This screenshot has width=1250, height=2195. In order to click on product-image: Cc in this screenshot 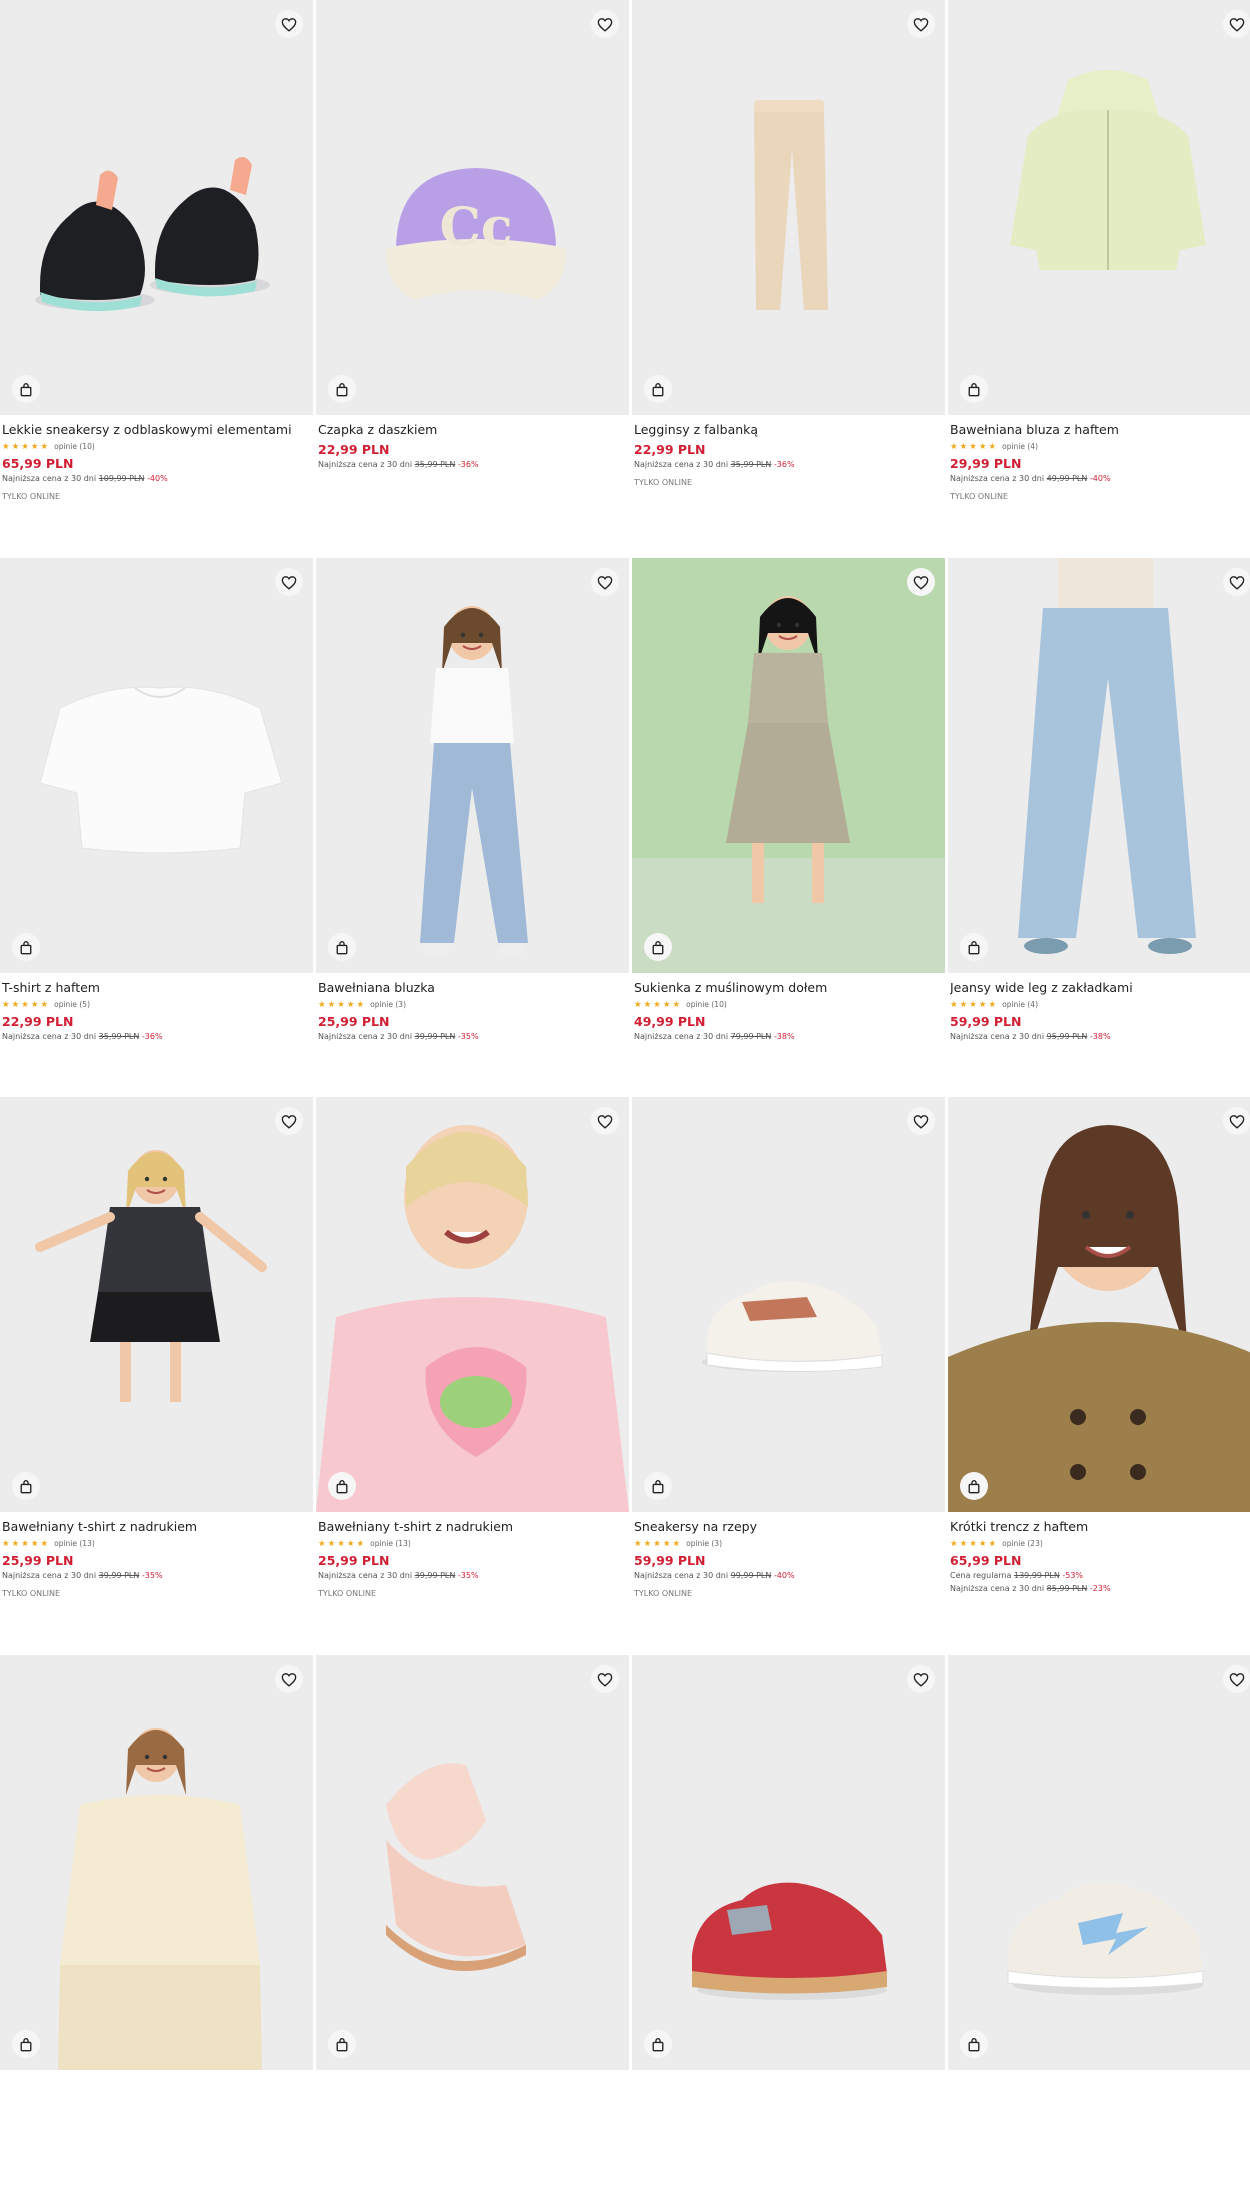, I will do `click(472, 207)`.